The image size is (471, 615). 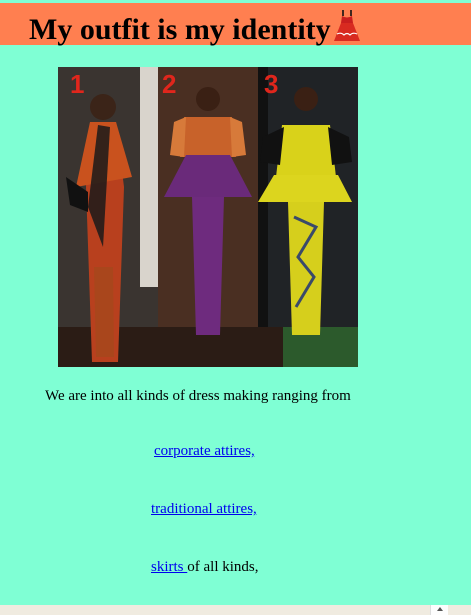 I want to click on horizontal-scrollbar, so click(x=235, y=610).